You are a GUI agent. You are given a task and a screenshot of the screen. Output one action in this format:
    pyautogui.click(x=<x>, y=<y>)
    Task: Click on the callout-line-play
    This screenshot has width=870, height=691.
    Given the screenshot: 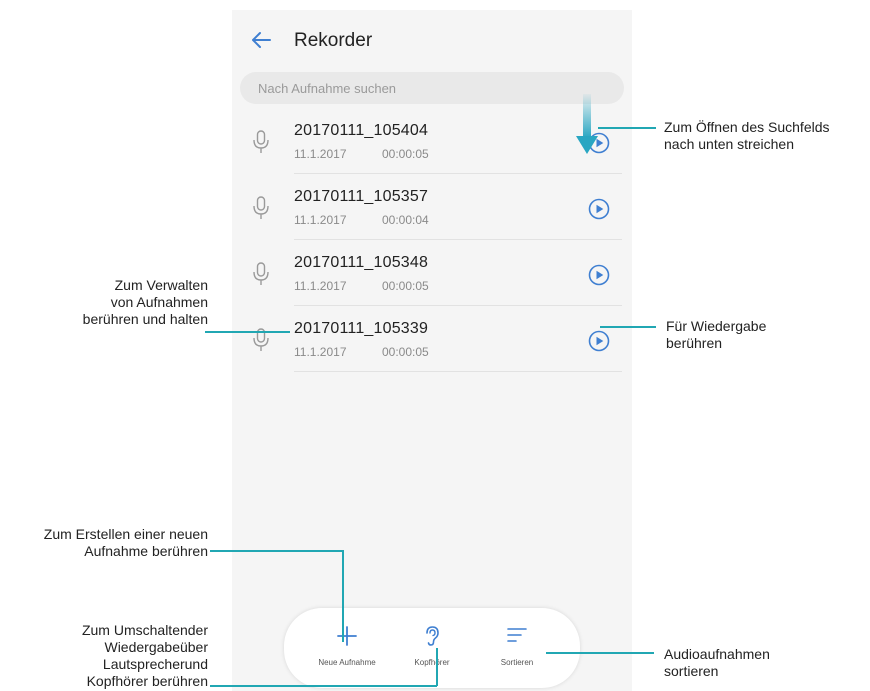 What is the action you would take?
    pyautogui.click(x=628, y=327)
    